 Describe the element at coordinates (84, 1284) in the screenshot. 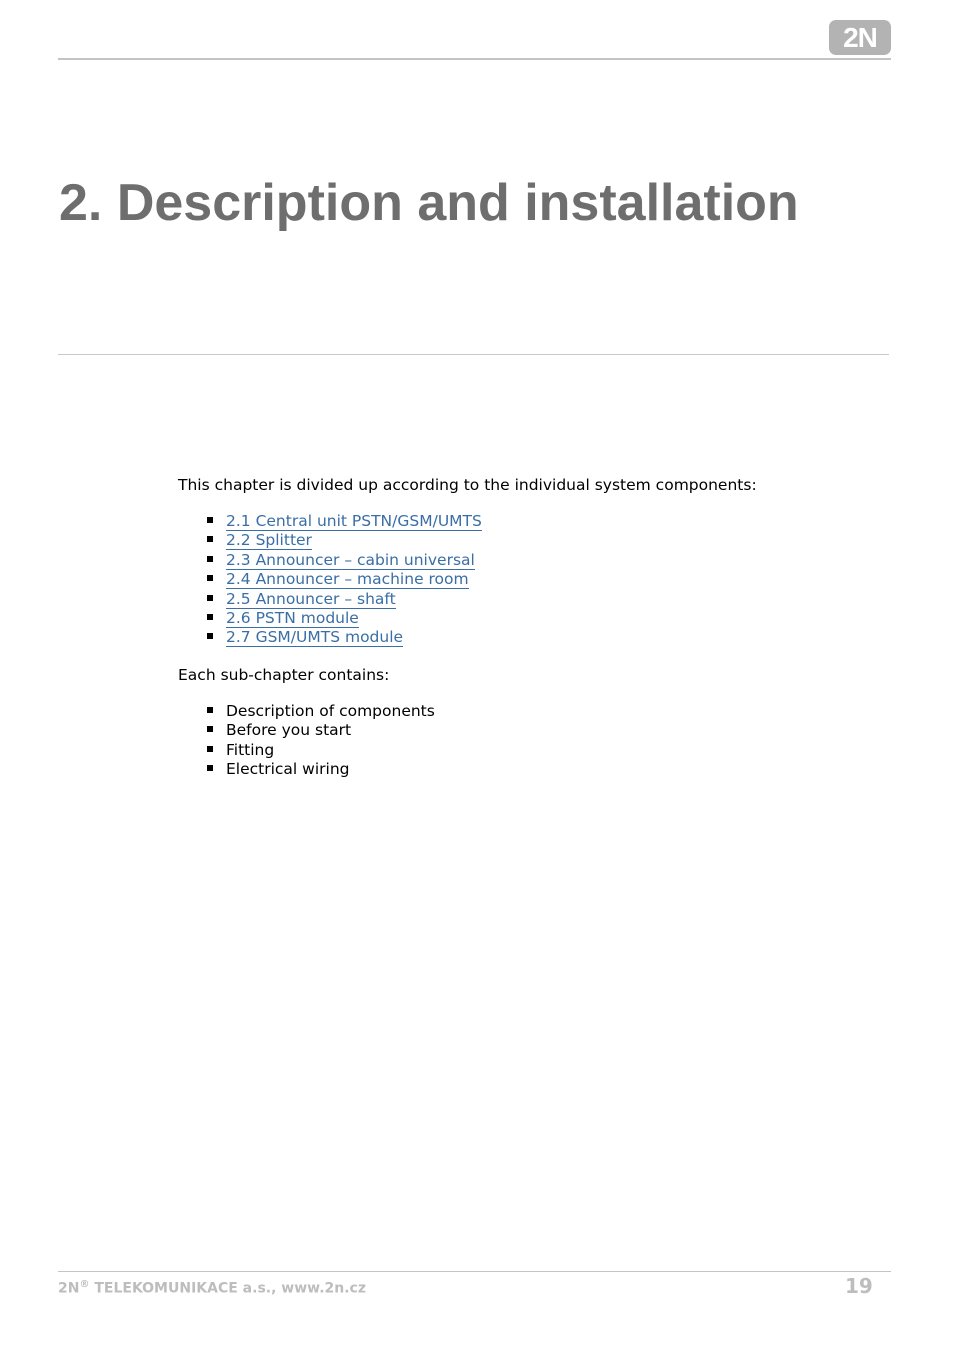

I see `registered-mark: ®` at that location.